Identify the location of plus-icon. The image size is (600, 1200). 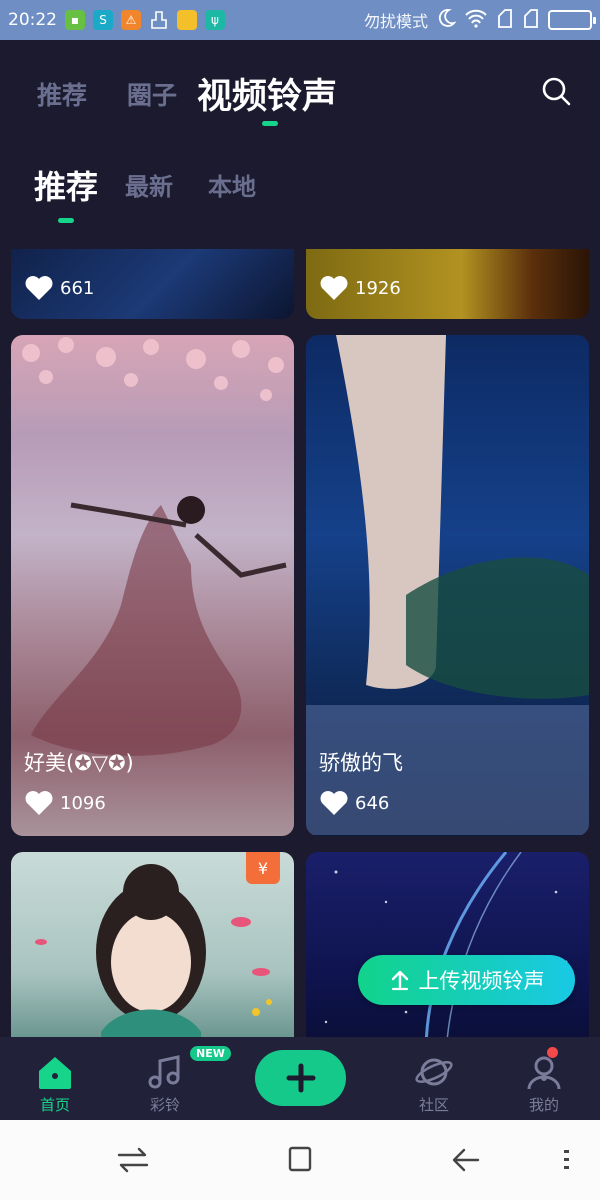
(300, 1078).